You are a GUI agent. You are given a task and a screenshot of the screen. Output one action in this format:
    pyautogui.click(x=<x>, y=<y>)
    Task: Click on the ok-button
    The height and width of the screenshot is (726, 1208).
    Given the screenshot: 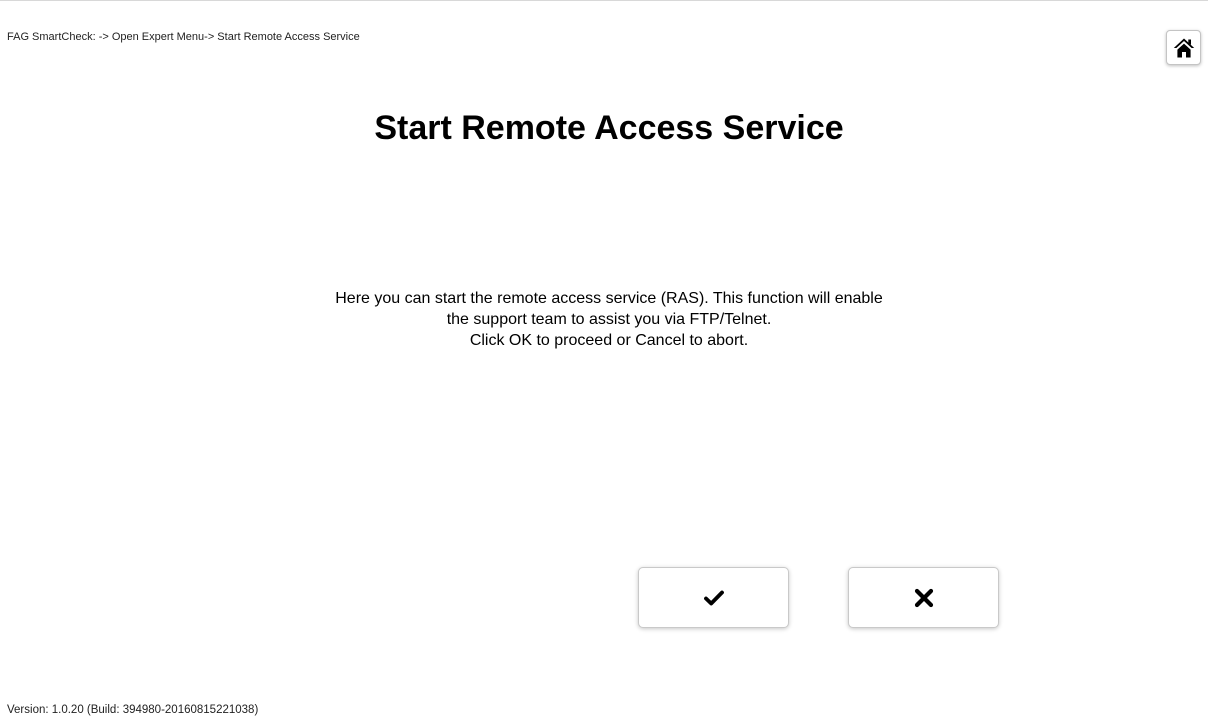 What is the action you would take?
    pyautogui.click(x=713, y=597)
    